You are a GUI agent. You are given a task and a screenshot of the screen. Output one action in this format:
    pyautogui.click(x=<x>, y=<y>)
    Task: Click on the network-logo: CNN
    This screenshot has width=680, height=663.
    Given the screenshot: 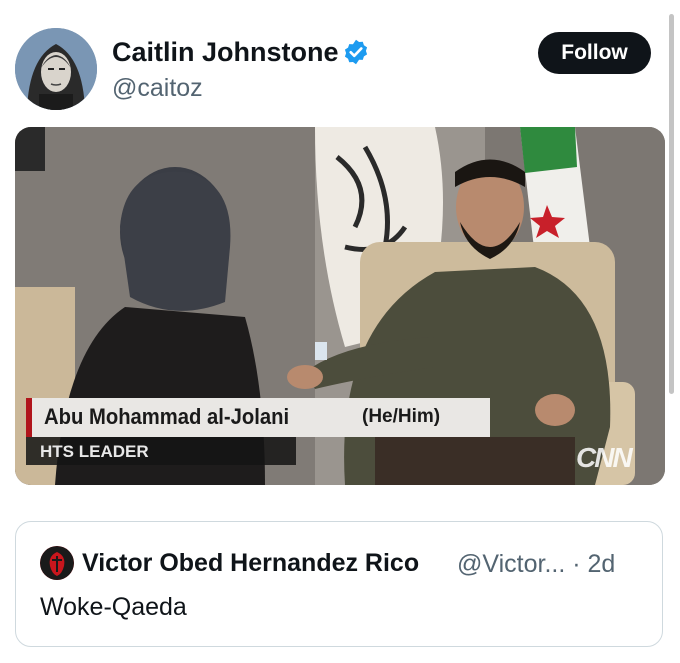 What is the action you would take?
    pyautogui.click(x=604, y=457)
    